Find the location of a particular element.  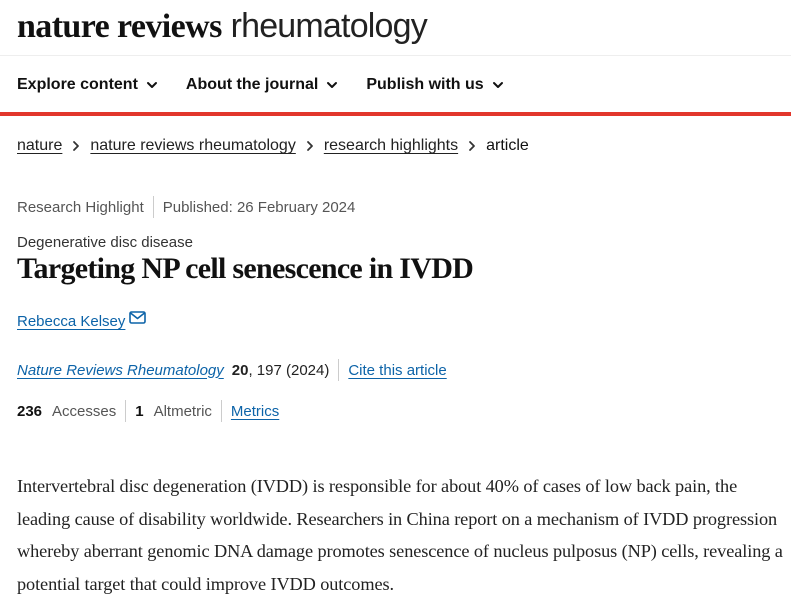

journal-pages: , 197 (2024) is located at coordinates (289, 370).